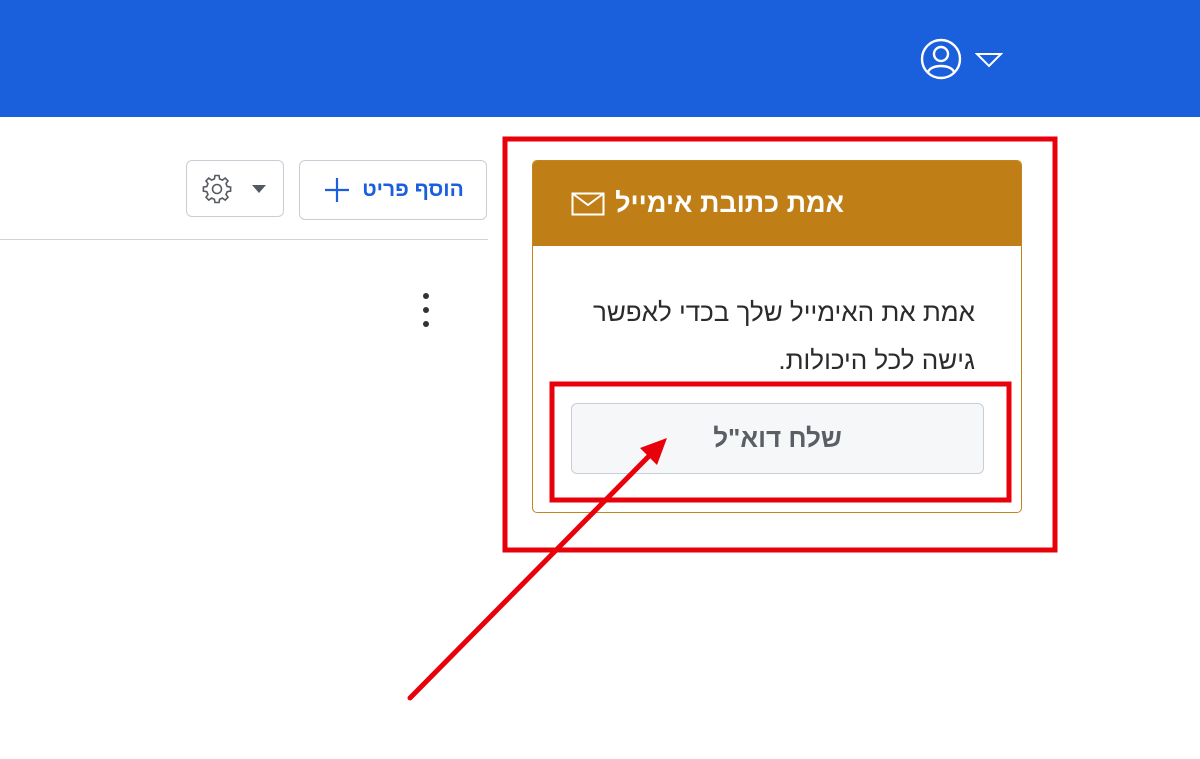 The image size is (1200, 759). I want to click on user-circle-icon, so click(941, 59).